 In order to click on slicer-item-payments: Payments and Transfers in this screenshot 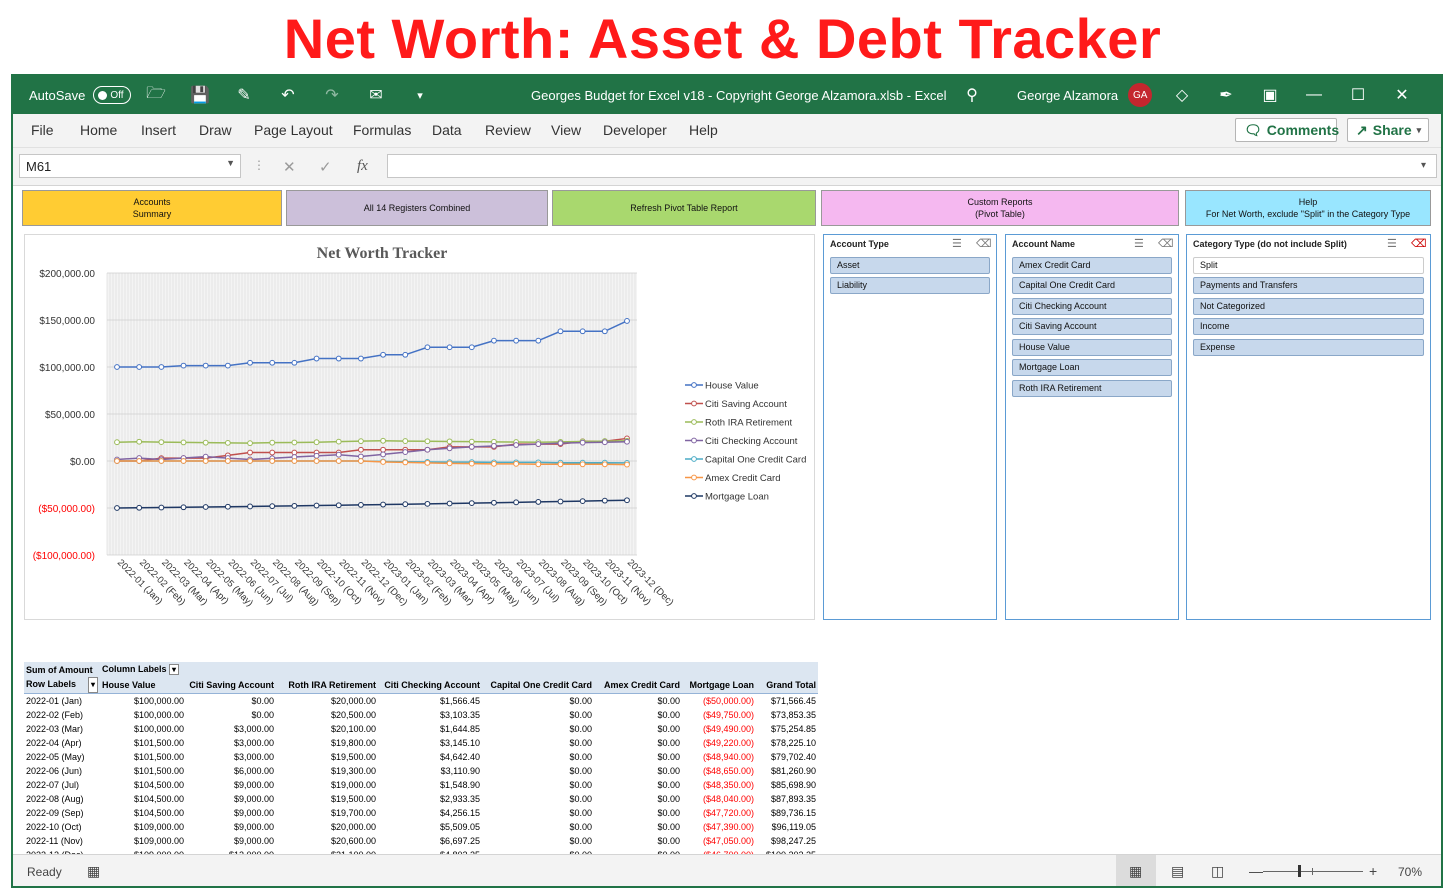, I will do `click(1308, 285)`.